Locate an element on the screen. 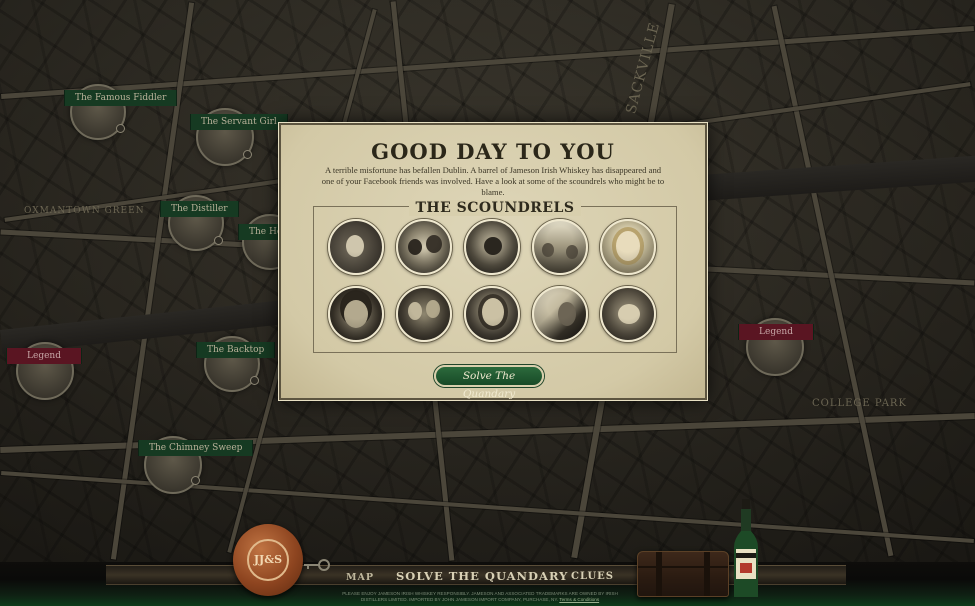 The image size is (975, 606). jameson-seal-logo: JJ&S is located at coordinates (268, 560).